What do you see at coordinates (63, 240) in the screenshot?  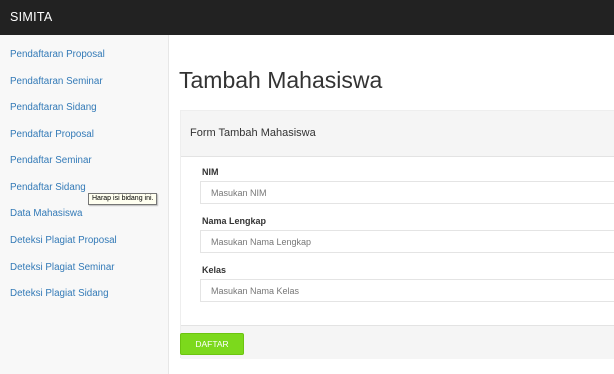 I see `sidebar-item-deteksi-plagiat-proposal: Deteksi Plagiat Proposal` at bounding box center [63, 240].